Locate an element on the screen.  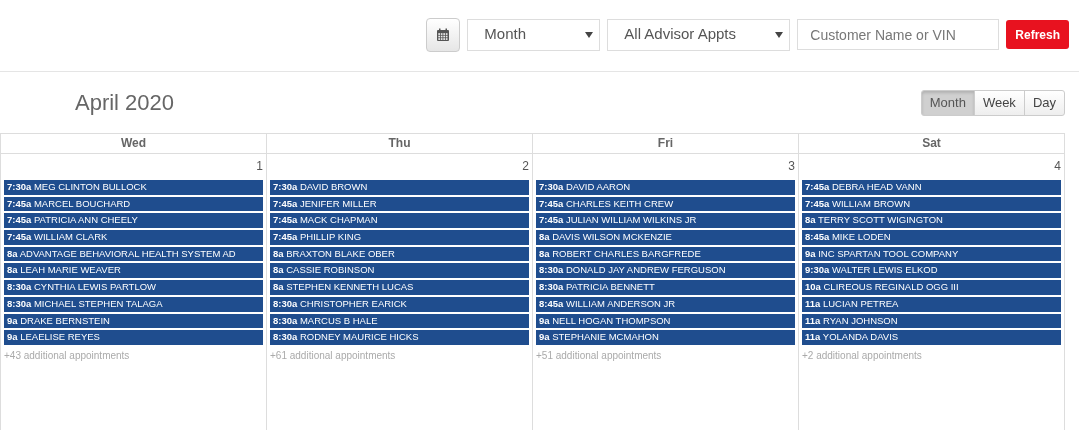
appointment-event: 7:45a JENIFER MILLER is located at coordinates (399, 204).